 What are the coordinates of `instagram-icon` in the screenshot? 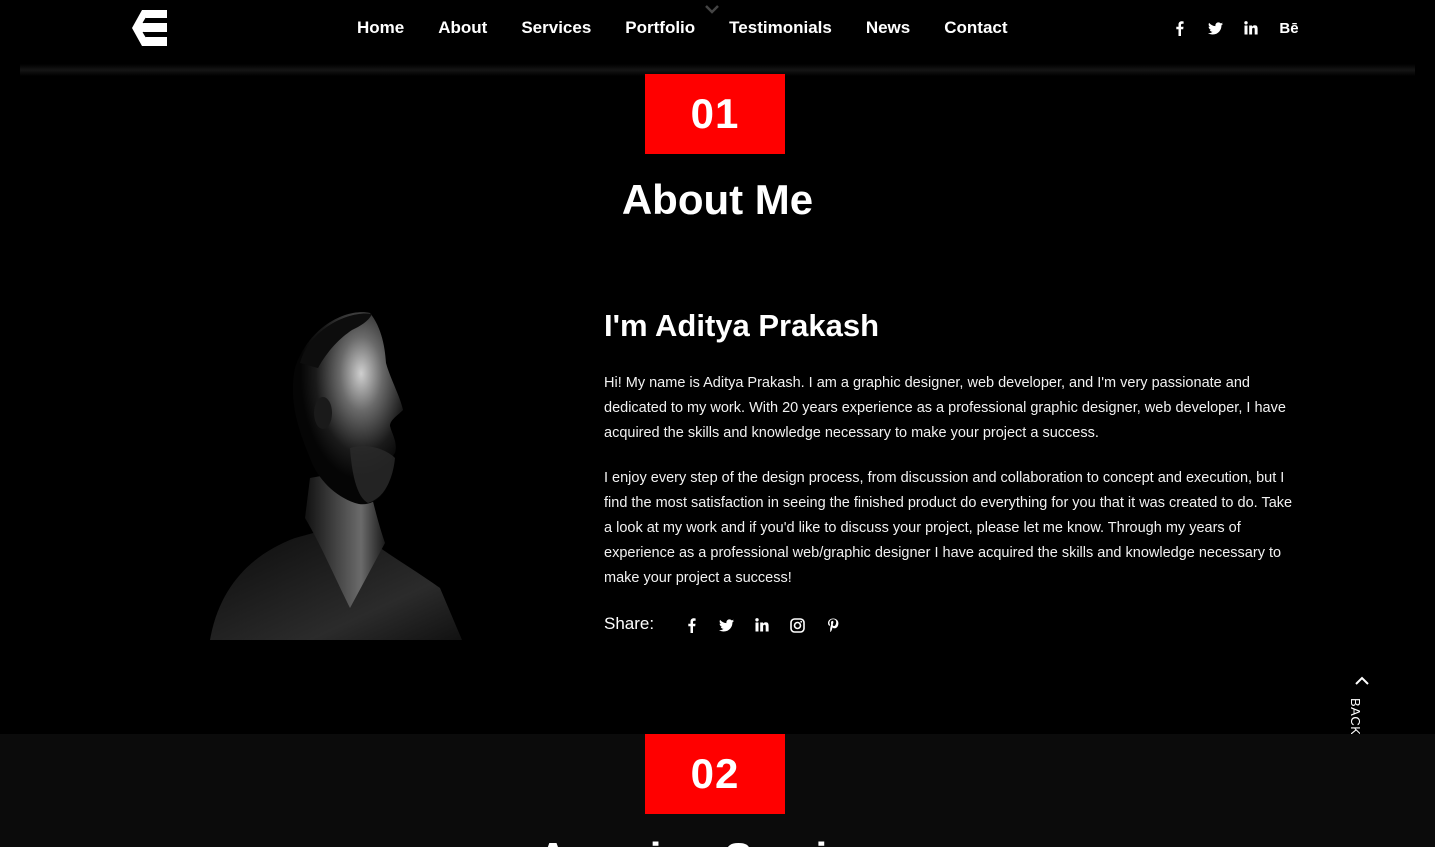 It's located at (798, 625).